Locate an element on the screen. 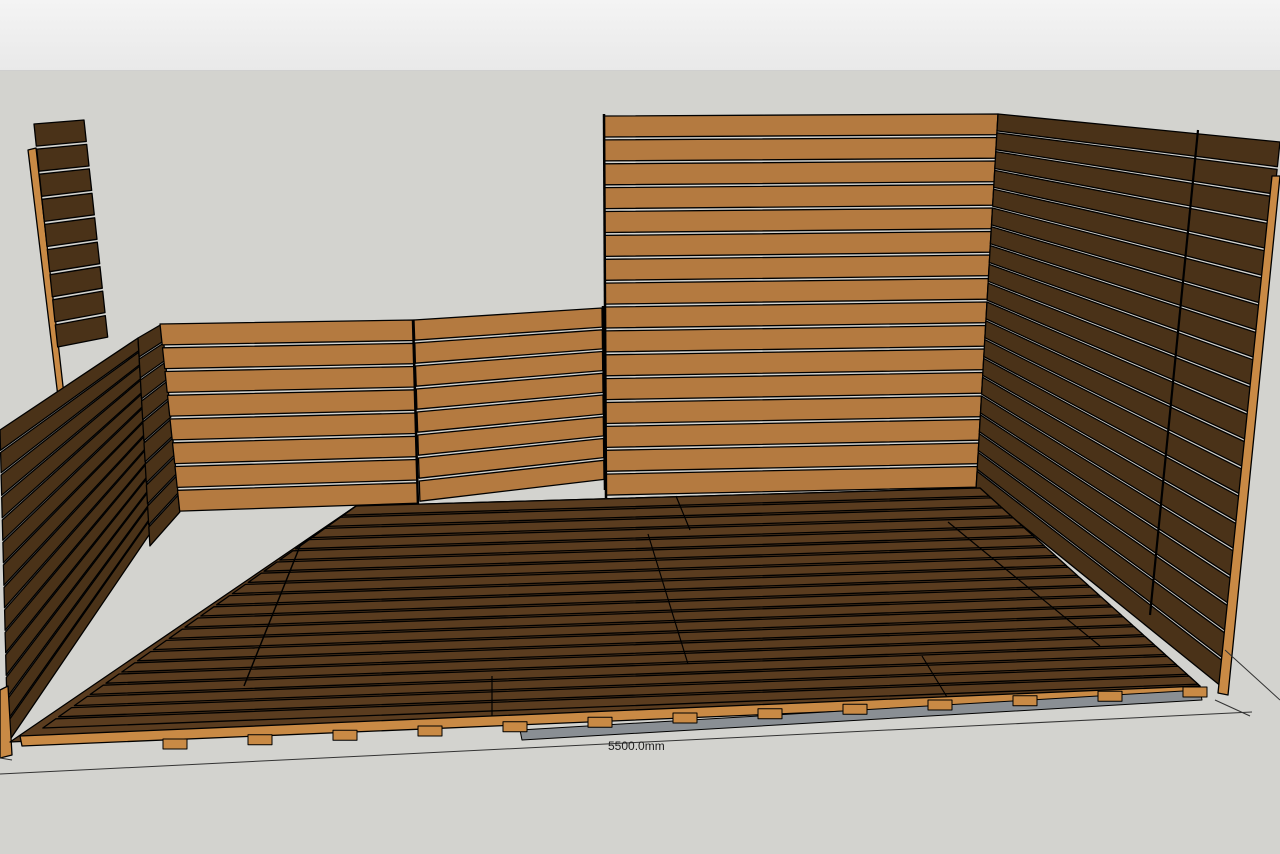 The image size is (1280, 854). back-tall-fence-panel is located at coordinates (800, 306).